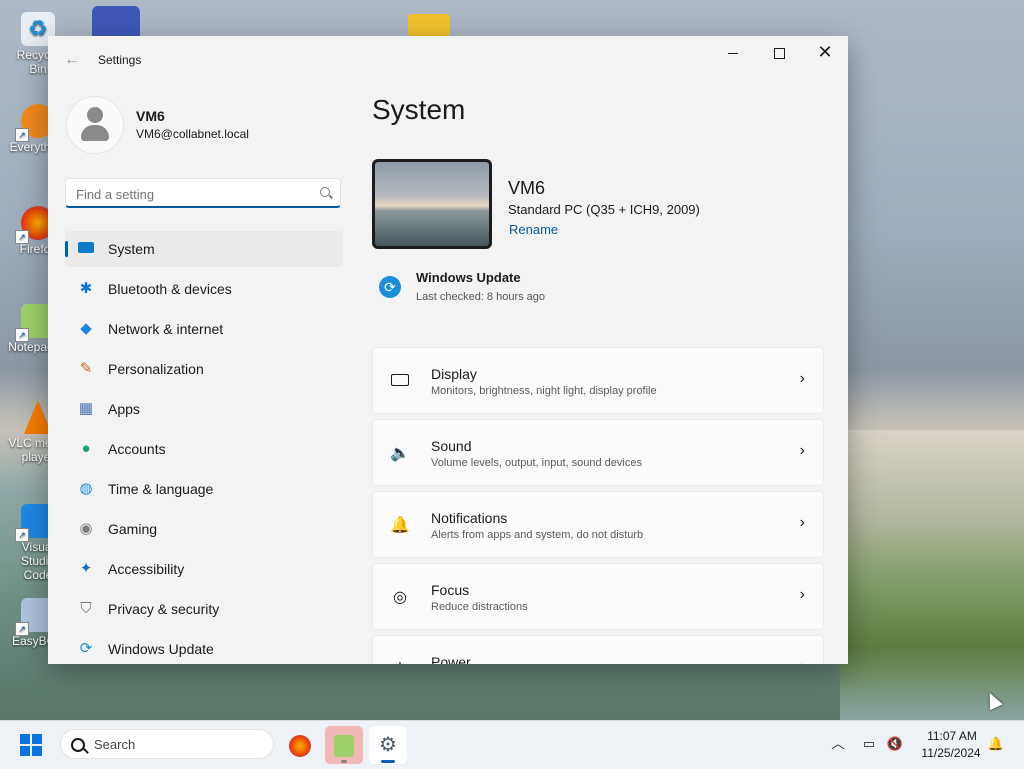 This screenshot has width=1024, height=769. I want to click on maximize-icon, so click(779, 53).